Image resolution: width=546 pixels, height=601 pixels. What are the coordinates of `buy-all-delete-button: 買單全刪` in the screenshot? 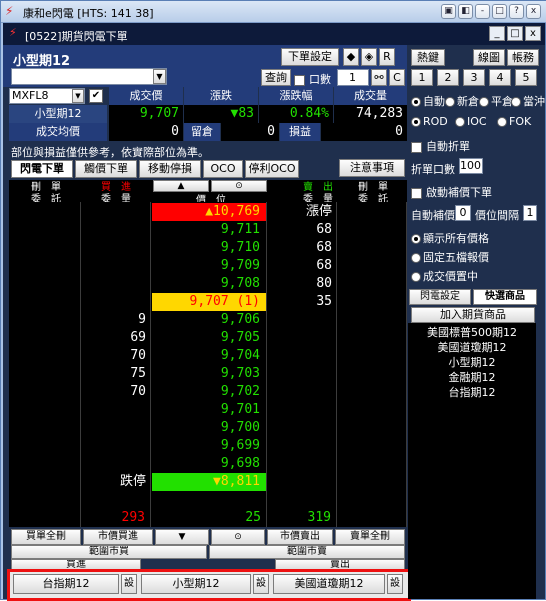 It's located at (46, 537).